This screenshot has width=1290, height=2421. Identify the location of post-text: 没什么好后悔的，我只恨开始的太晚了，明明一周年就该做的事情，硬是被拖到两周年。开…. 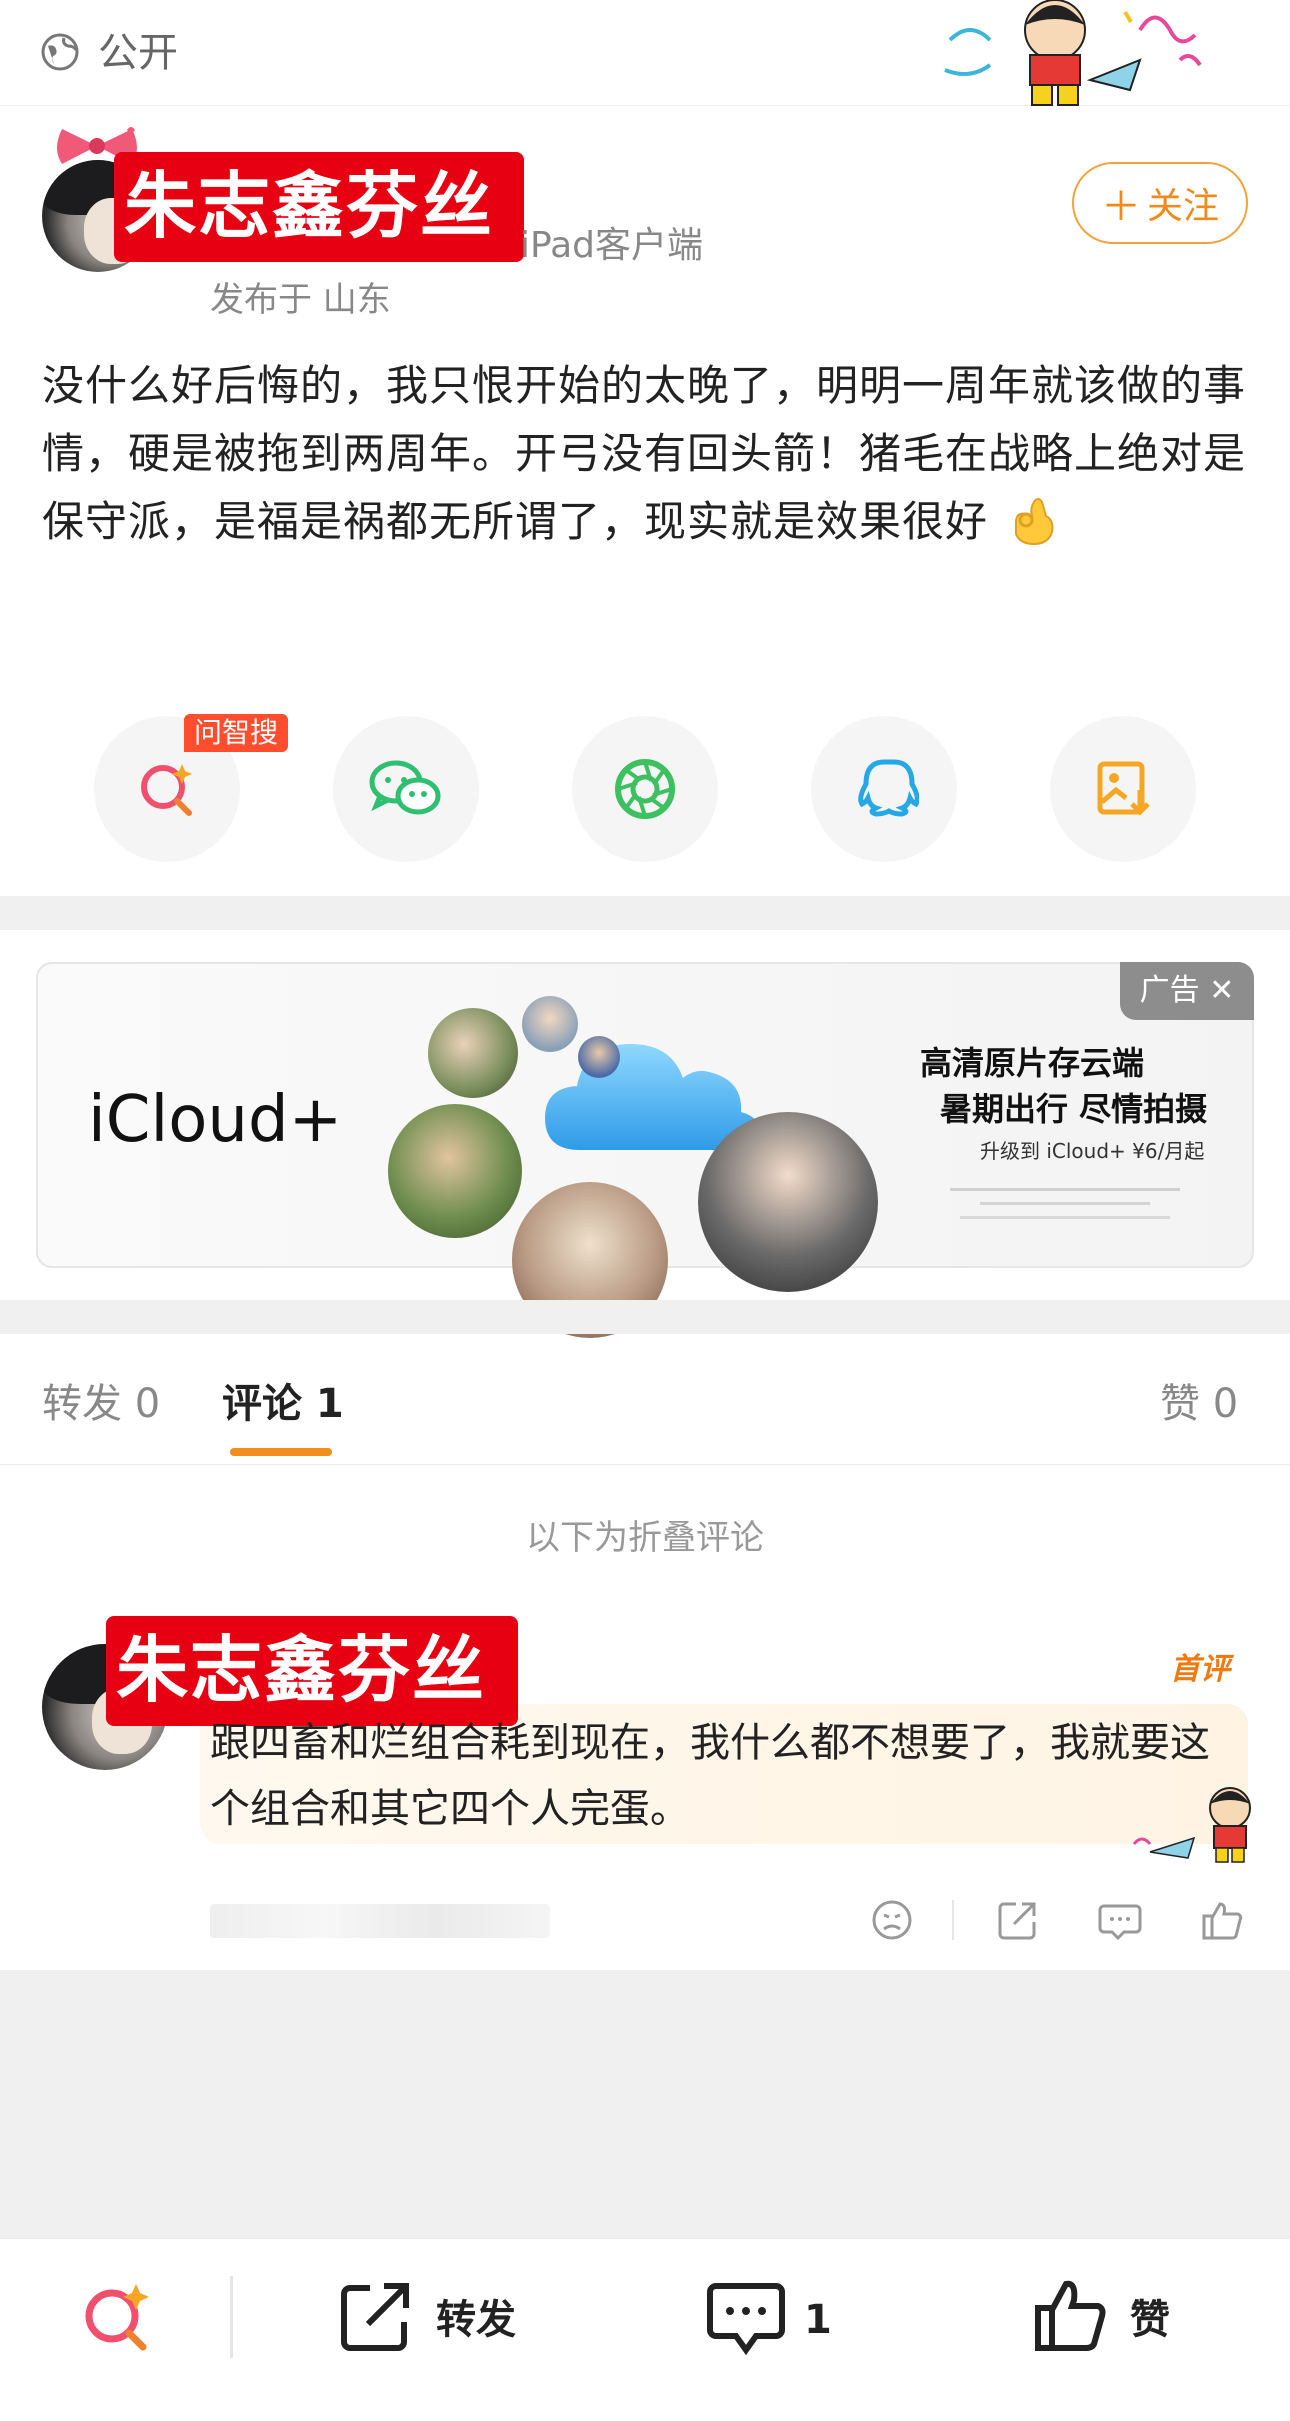
(644, 453).